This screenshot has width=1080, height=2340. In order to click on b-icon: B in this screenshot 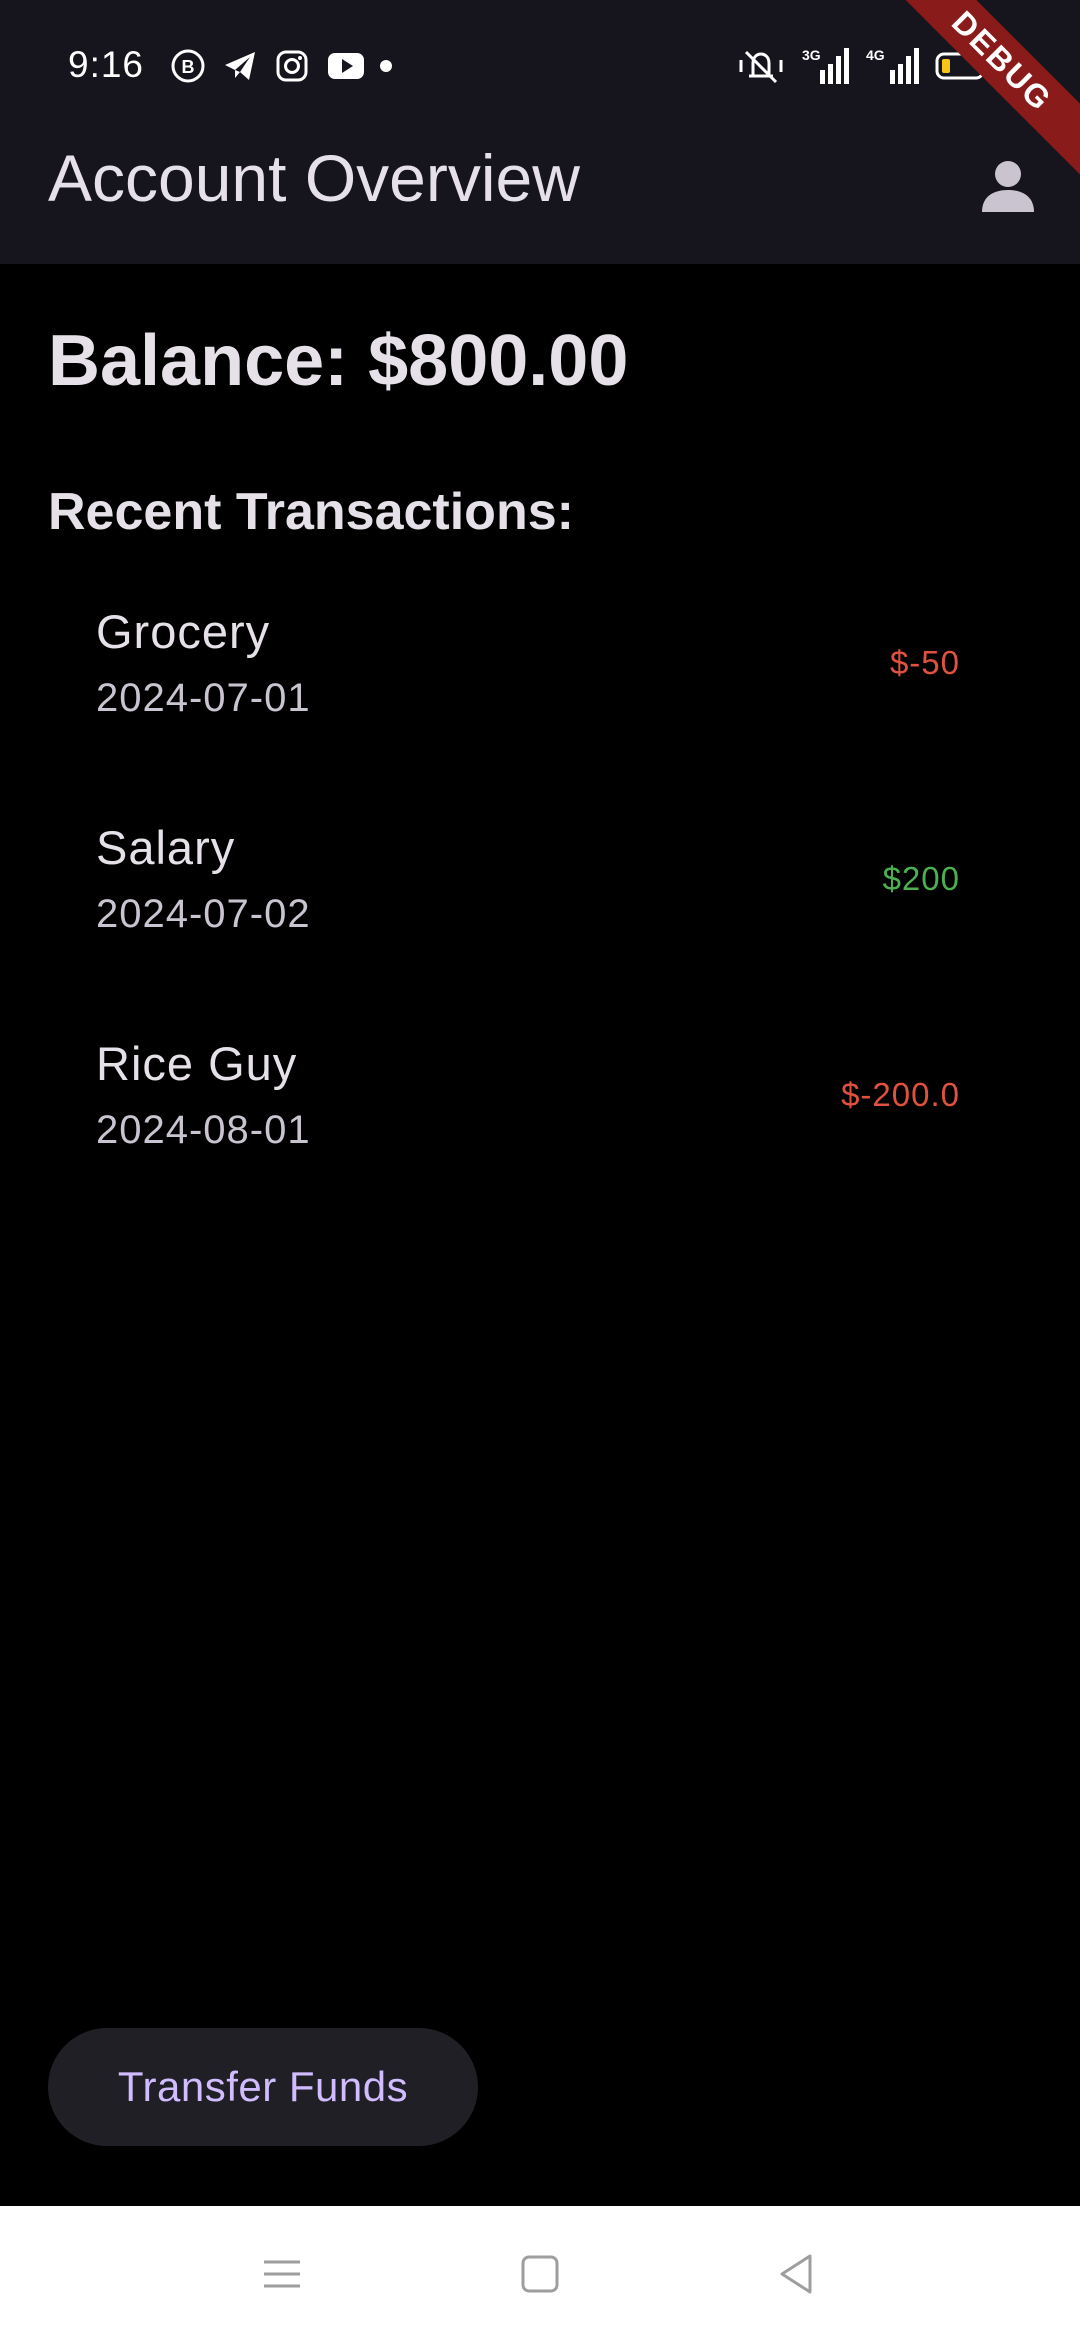, I will do `click(188, 66)`.